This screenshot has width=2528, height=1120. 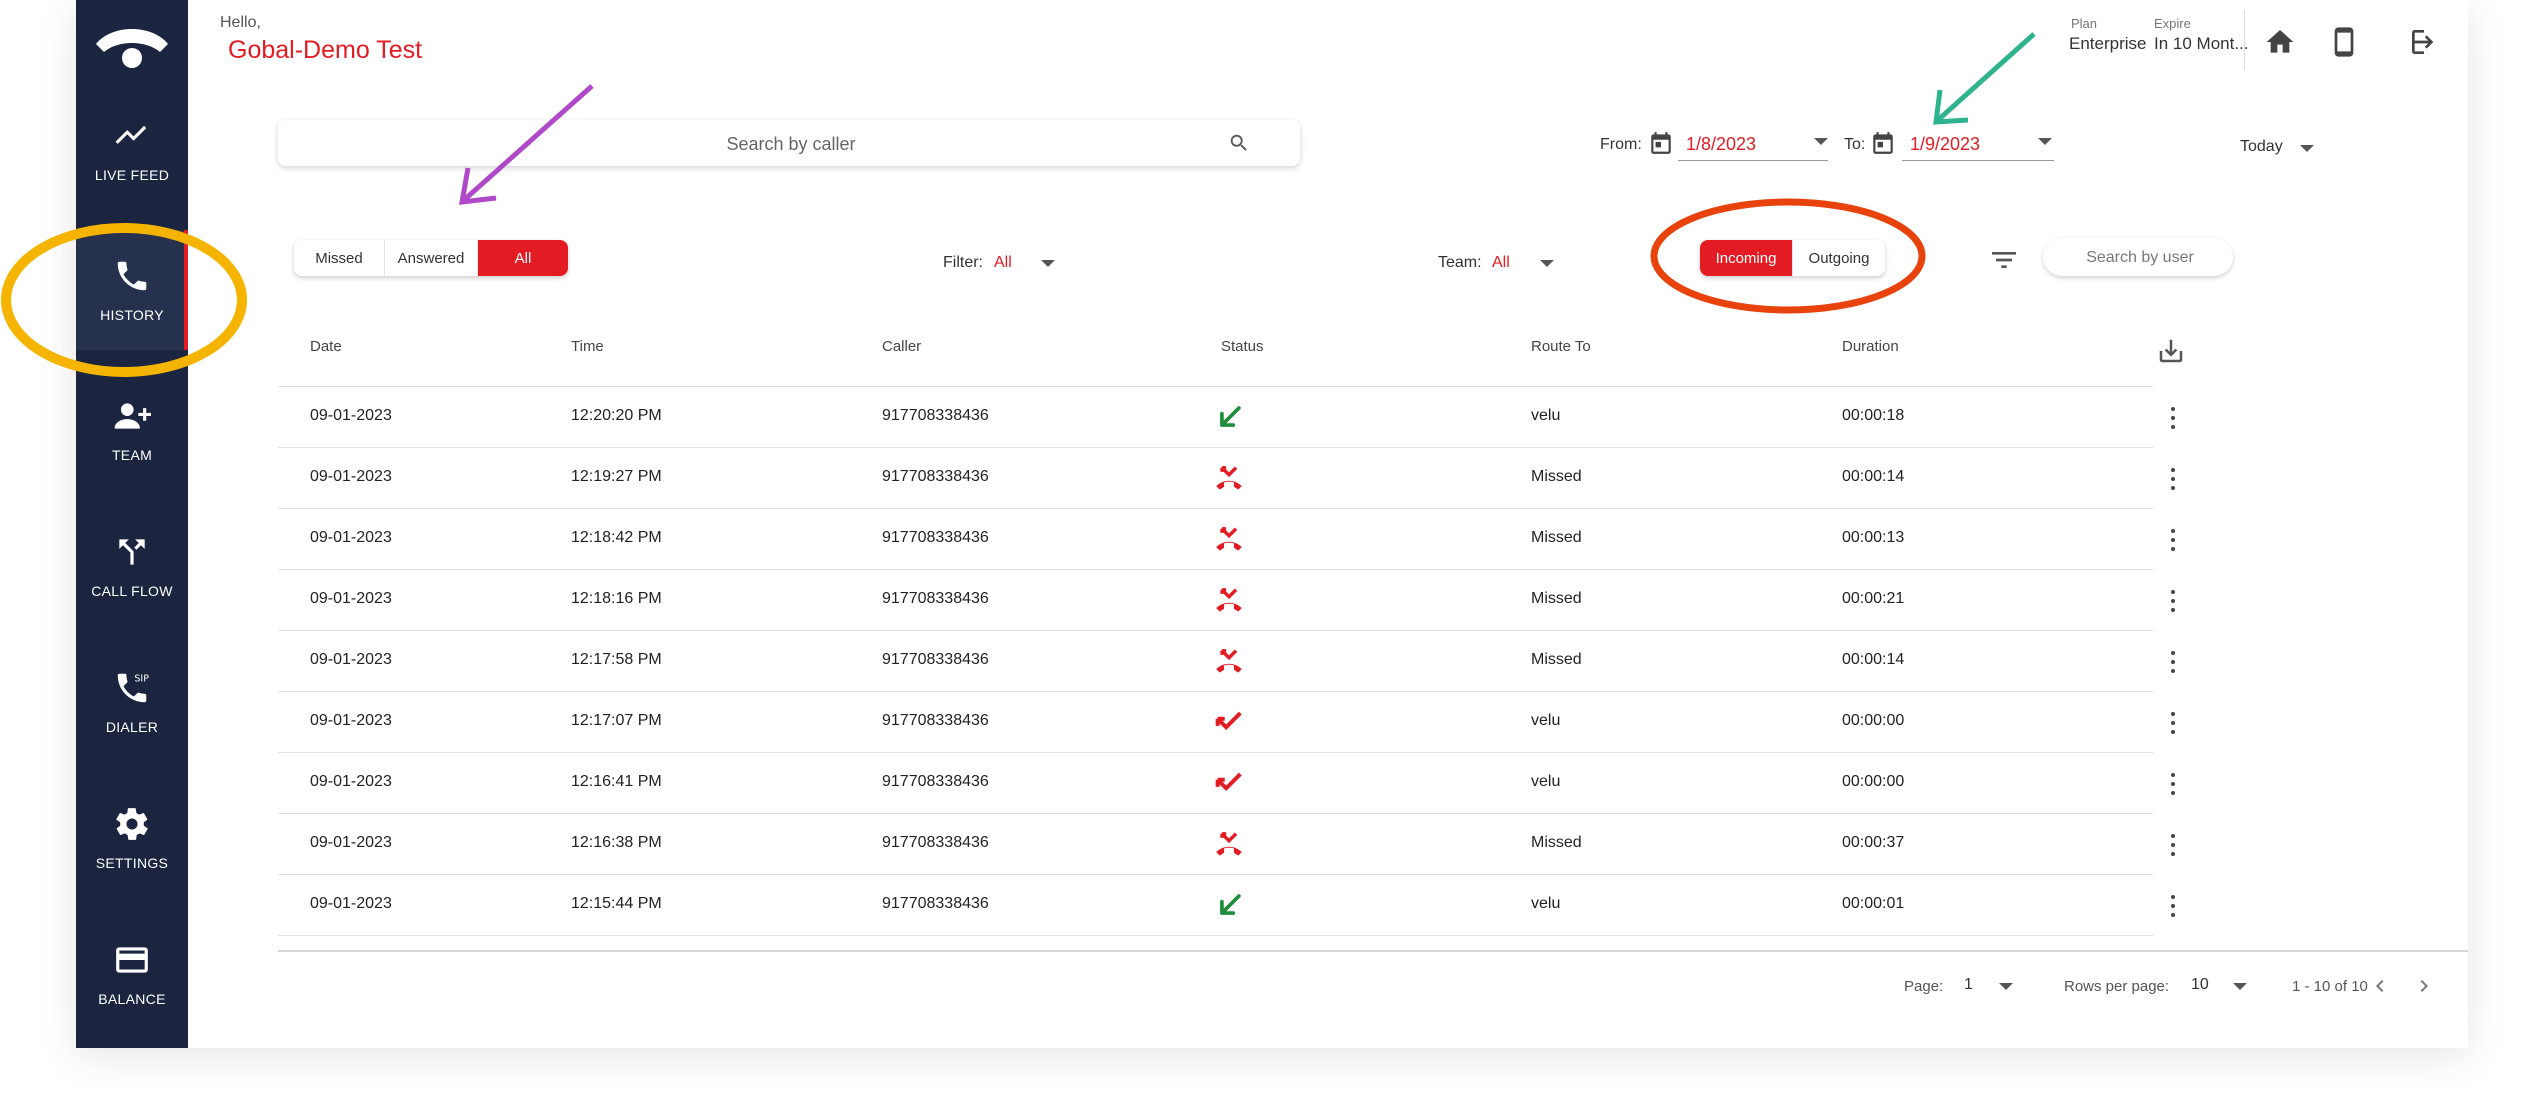 I want to click on sidebar-item-history: HISTORY, so click(x=132, y=290).